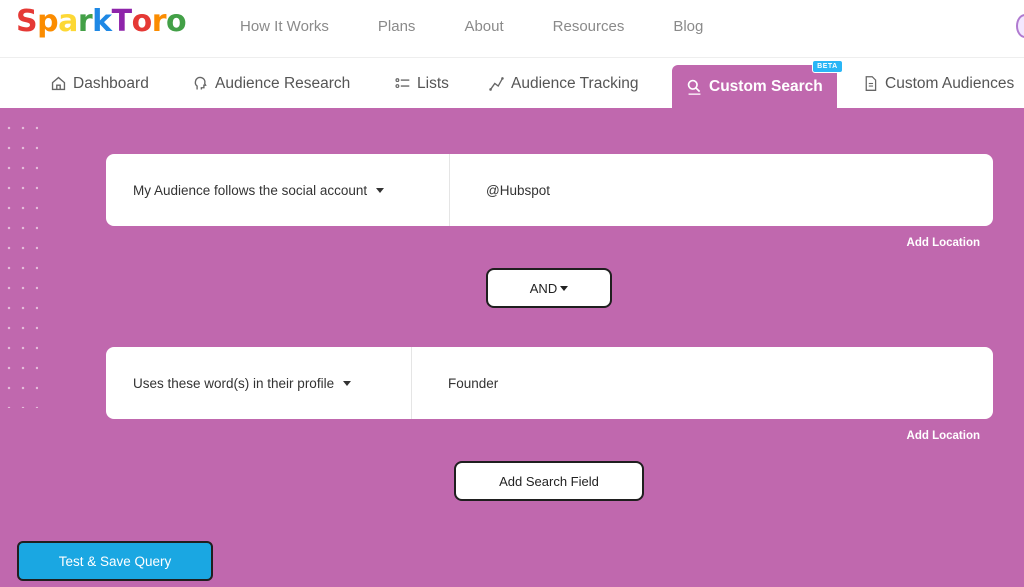 This screenshot has height=587, width=1024. I want to click on nav-about: About, so click(483, 26).